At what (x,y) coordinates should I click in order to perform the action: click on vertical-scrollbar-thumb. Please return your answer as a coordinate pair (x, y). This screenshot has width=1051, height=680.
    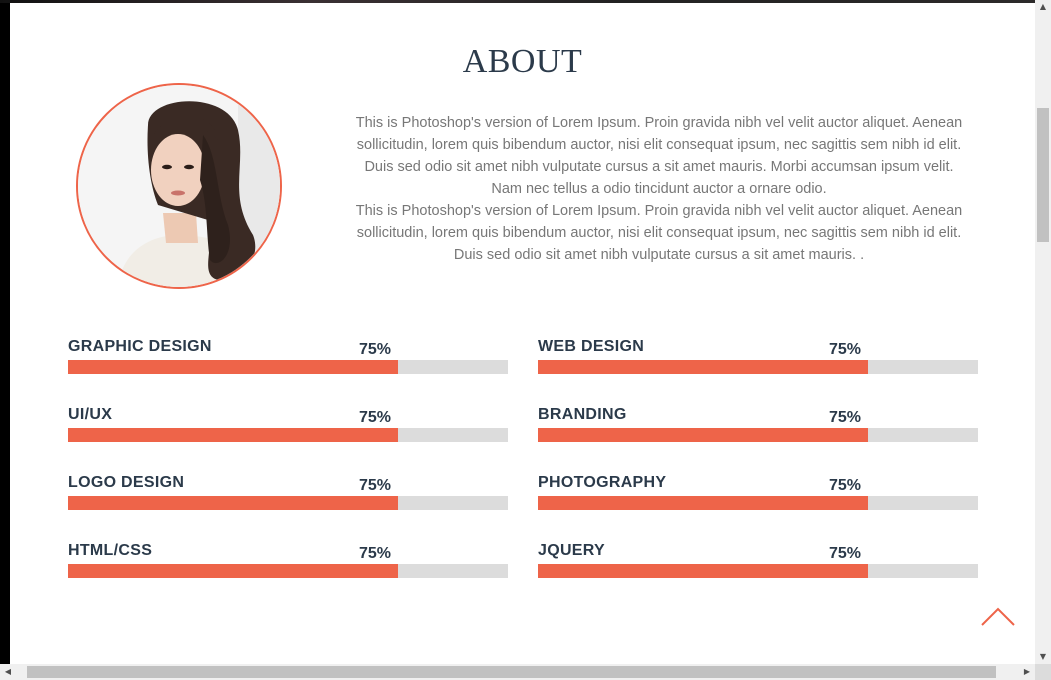
    Looking at the image, I should click on (1043, 175).